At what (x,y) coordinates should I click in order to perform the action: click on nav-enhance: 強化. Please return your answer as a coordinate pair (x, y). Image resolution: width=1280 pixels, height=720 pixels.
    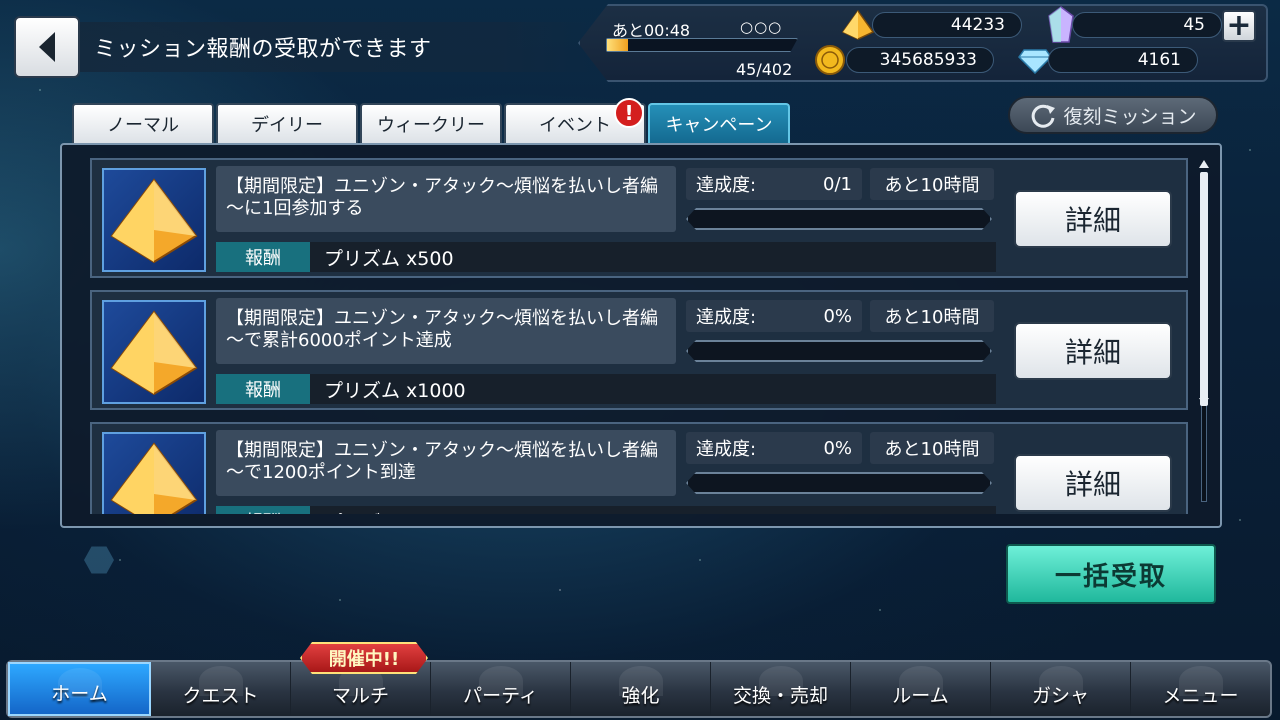
    Looking at the image, I should click on (641, 689).